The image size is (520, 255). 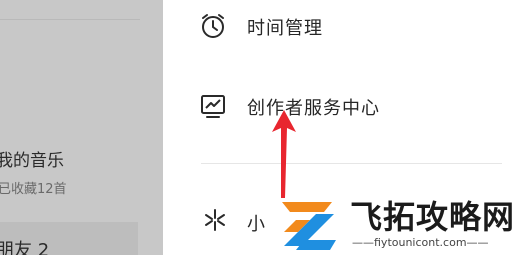 What do you see at coordinates (420, 242) in the screenshot?
I see `watermark-url: ——fiytounicont.com——` at bounding box center [420, 242].